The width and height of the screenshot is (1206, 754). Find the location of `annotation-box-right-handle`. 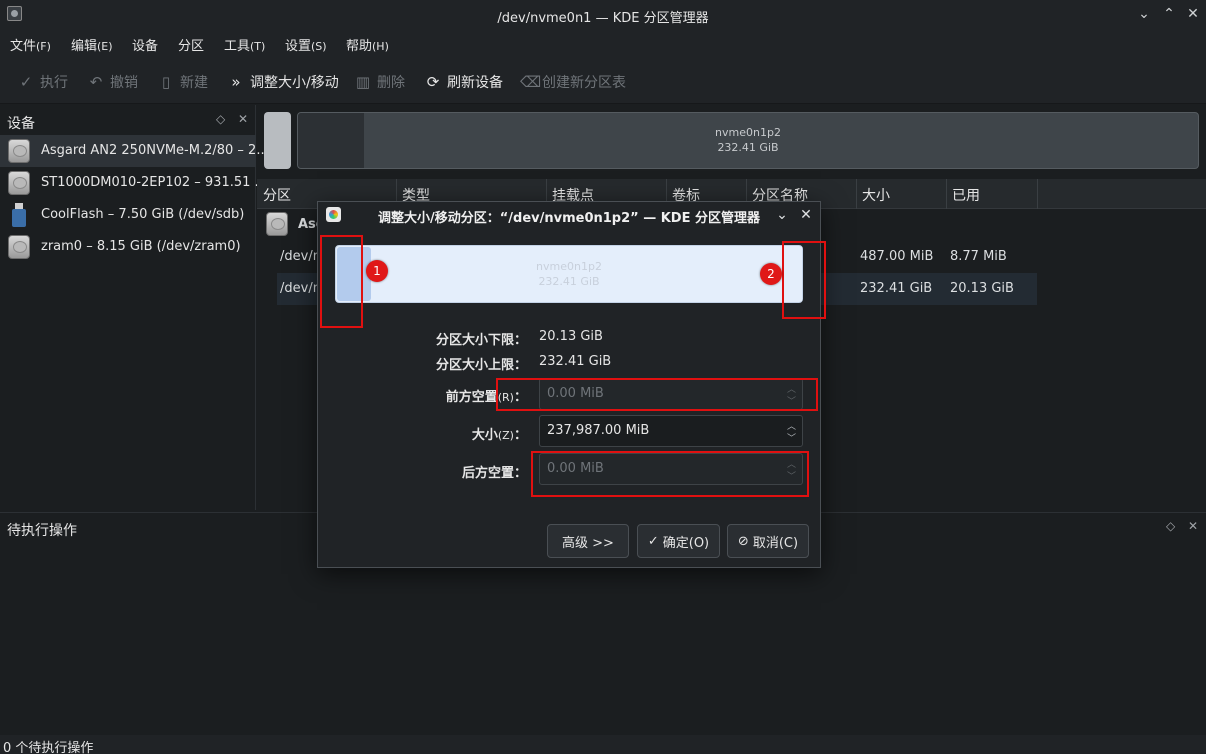

annotation-box-right-handle is located at coordinates (804, 280).